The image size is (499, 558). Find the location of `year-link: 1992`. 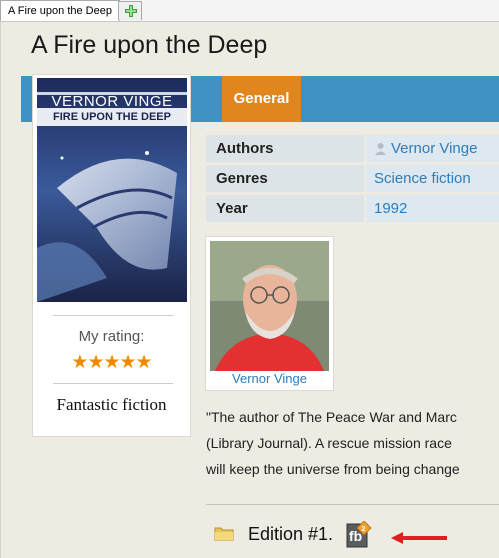

year-link: 1992 is located at coordinates (432, 208).